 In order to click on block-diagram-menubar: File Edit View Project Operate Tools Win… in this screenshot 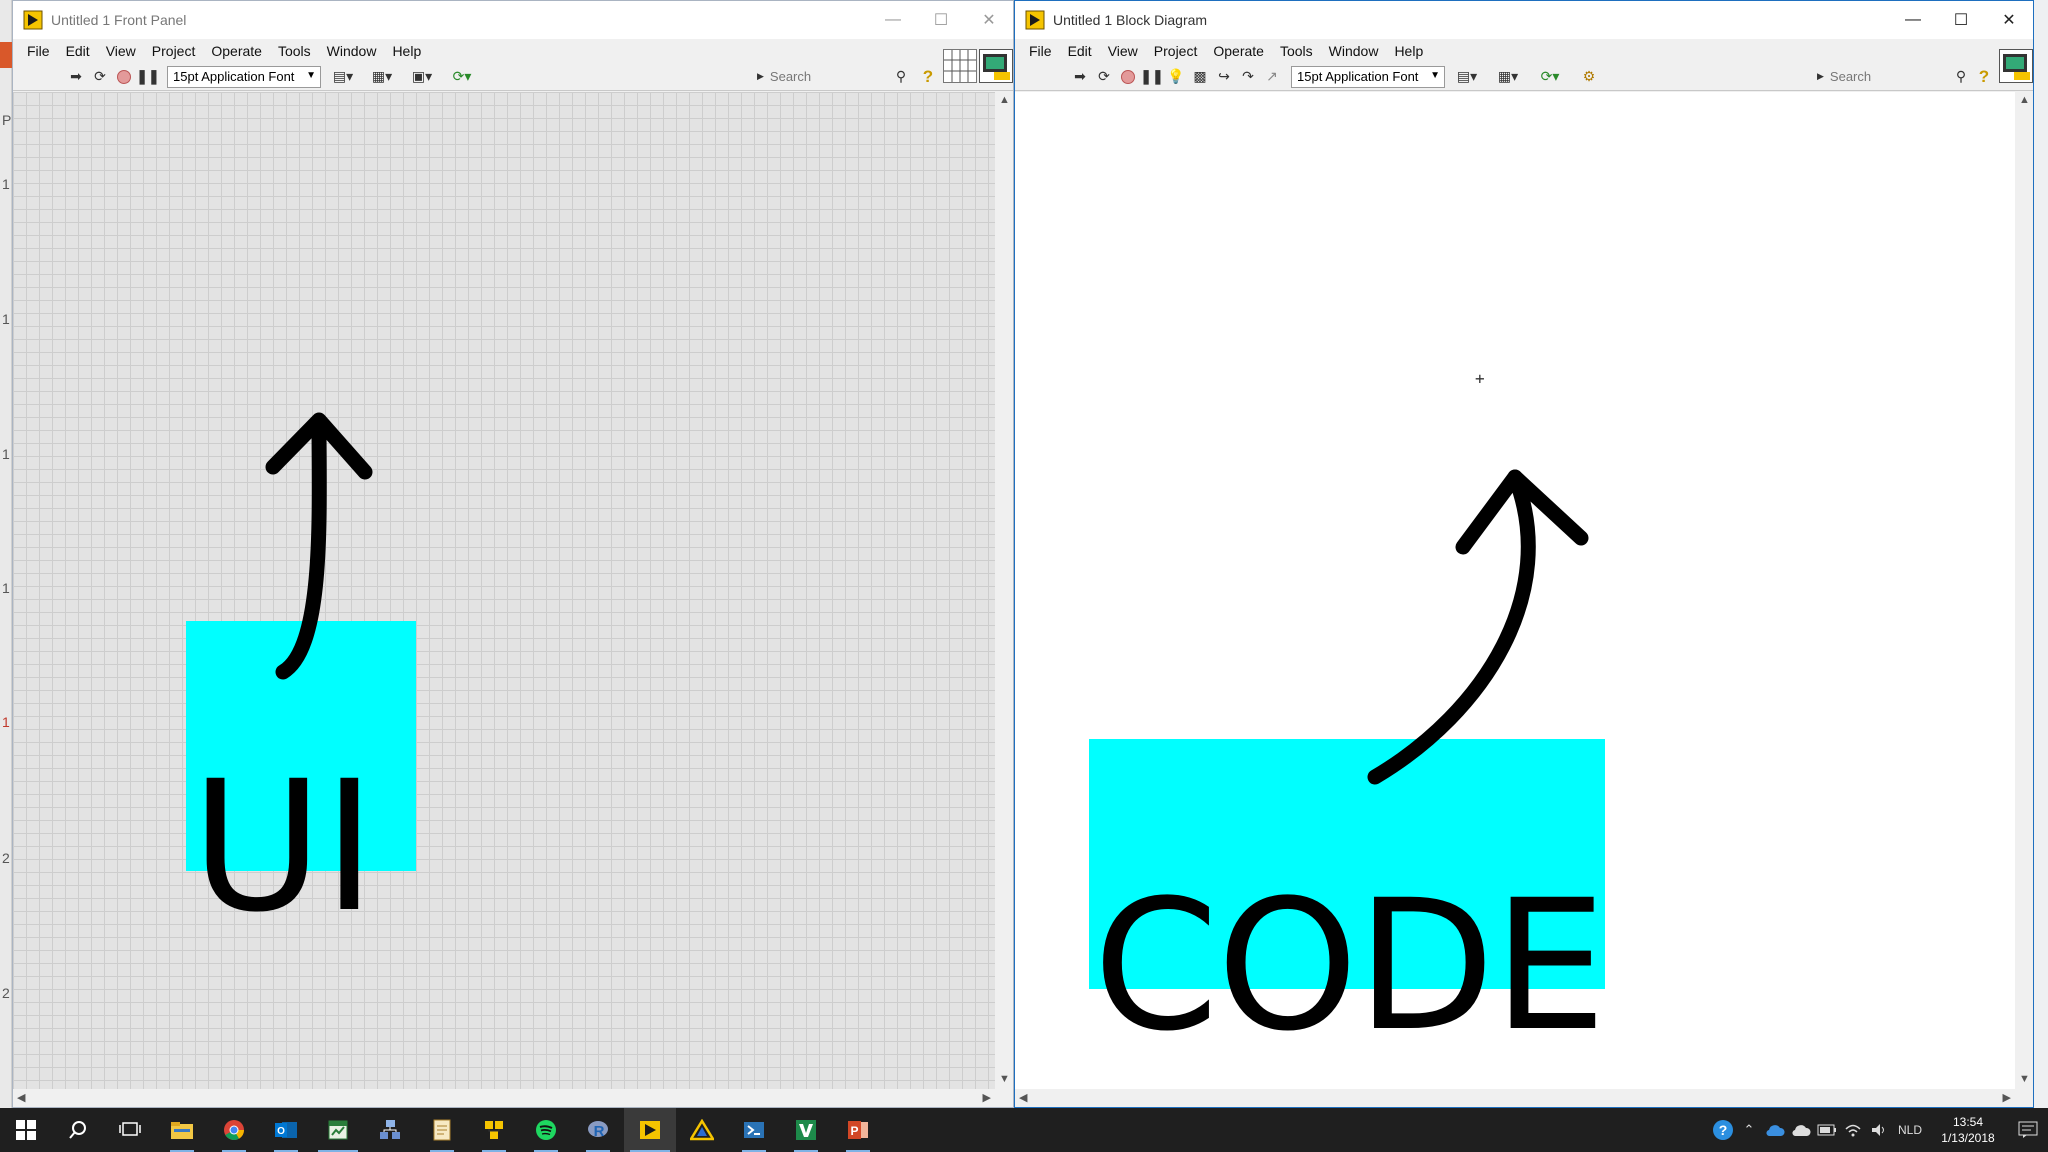, I will do `click(1524, 51)`.